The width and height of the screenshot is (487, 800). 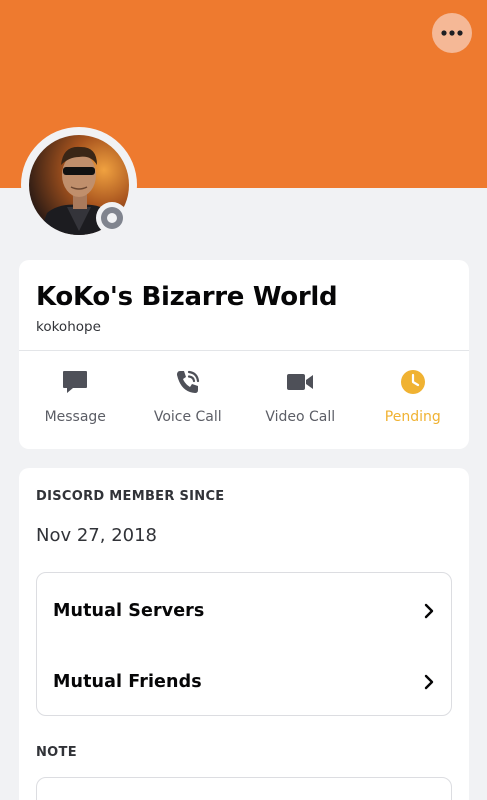 I want to click on clock-icon, so click(x=412, y=382).